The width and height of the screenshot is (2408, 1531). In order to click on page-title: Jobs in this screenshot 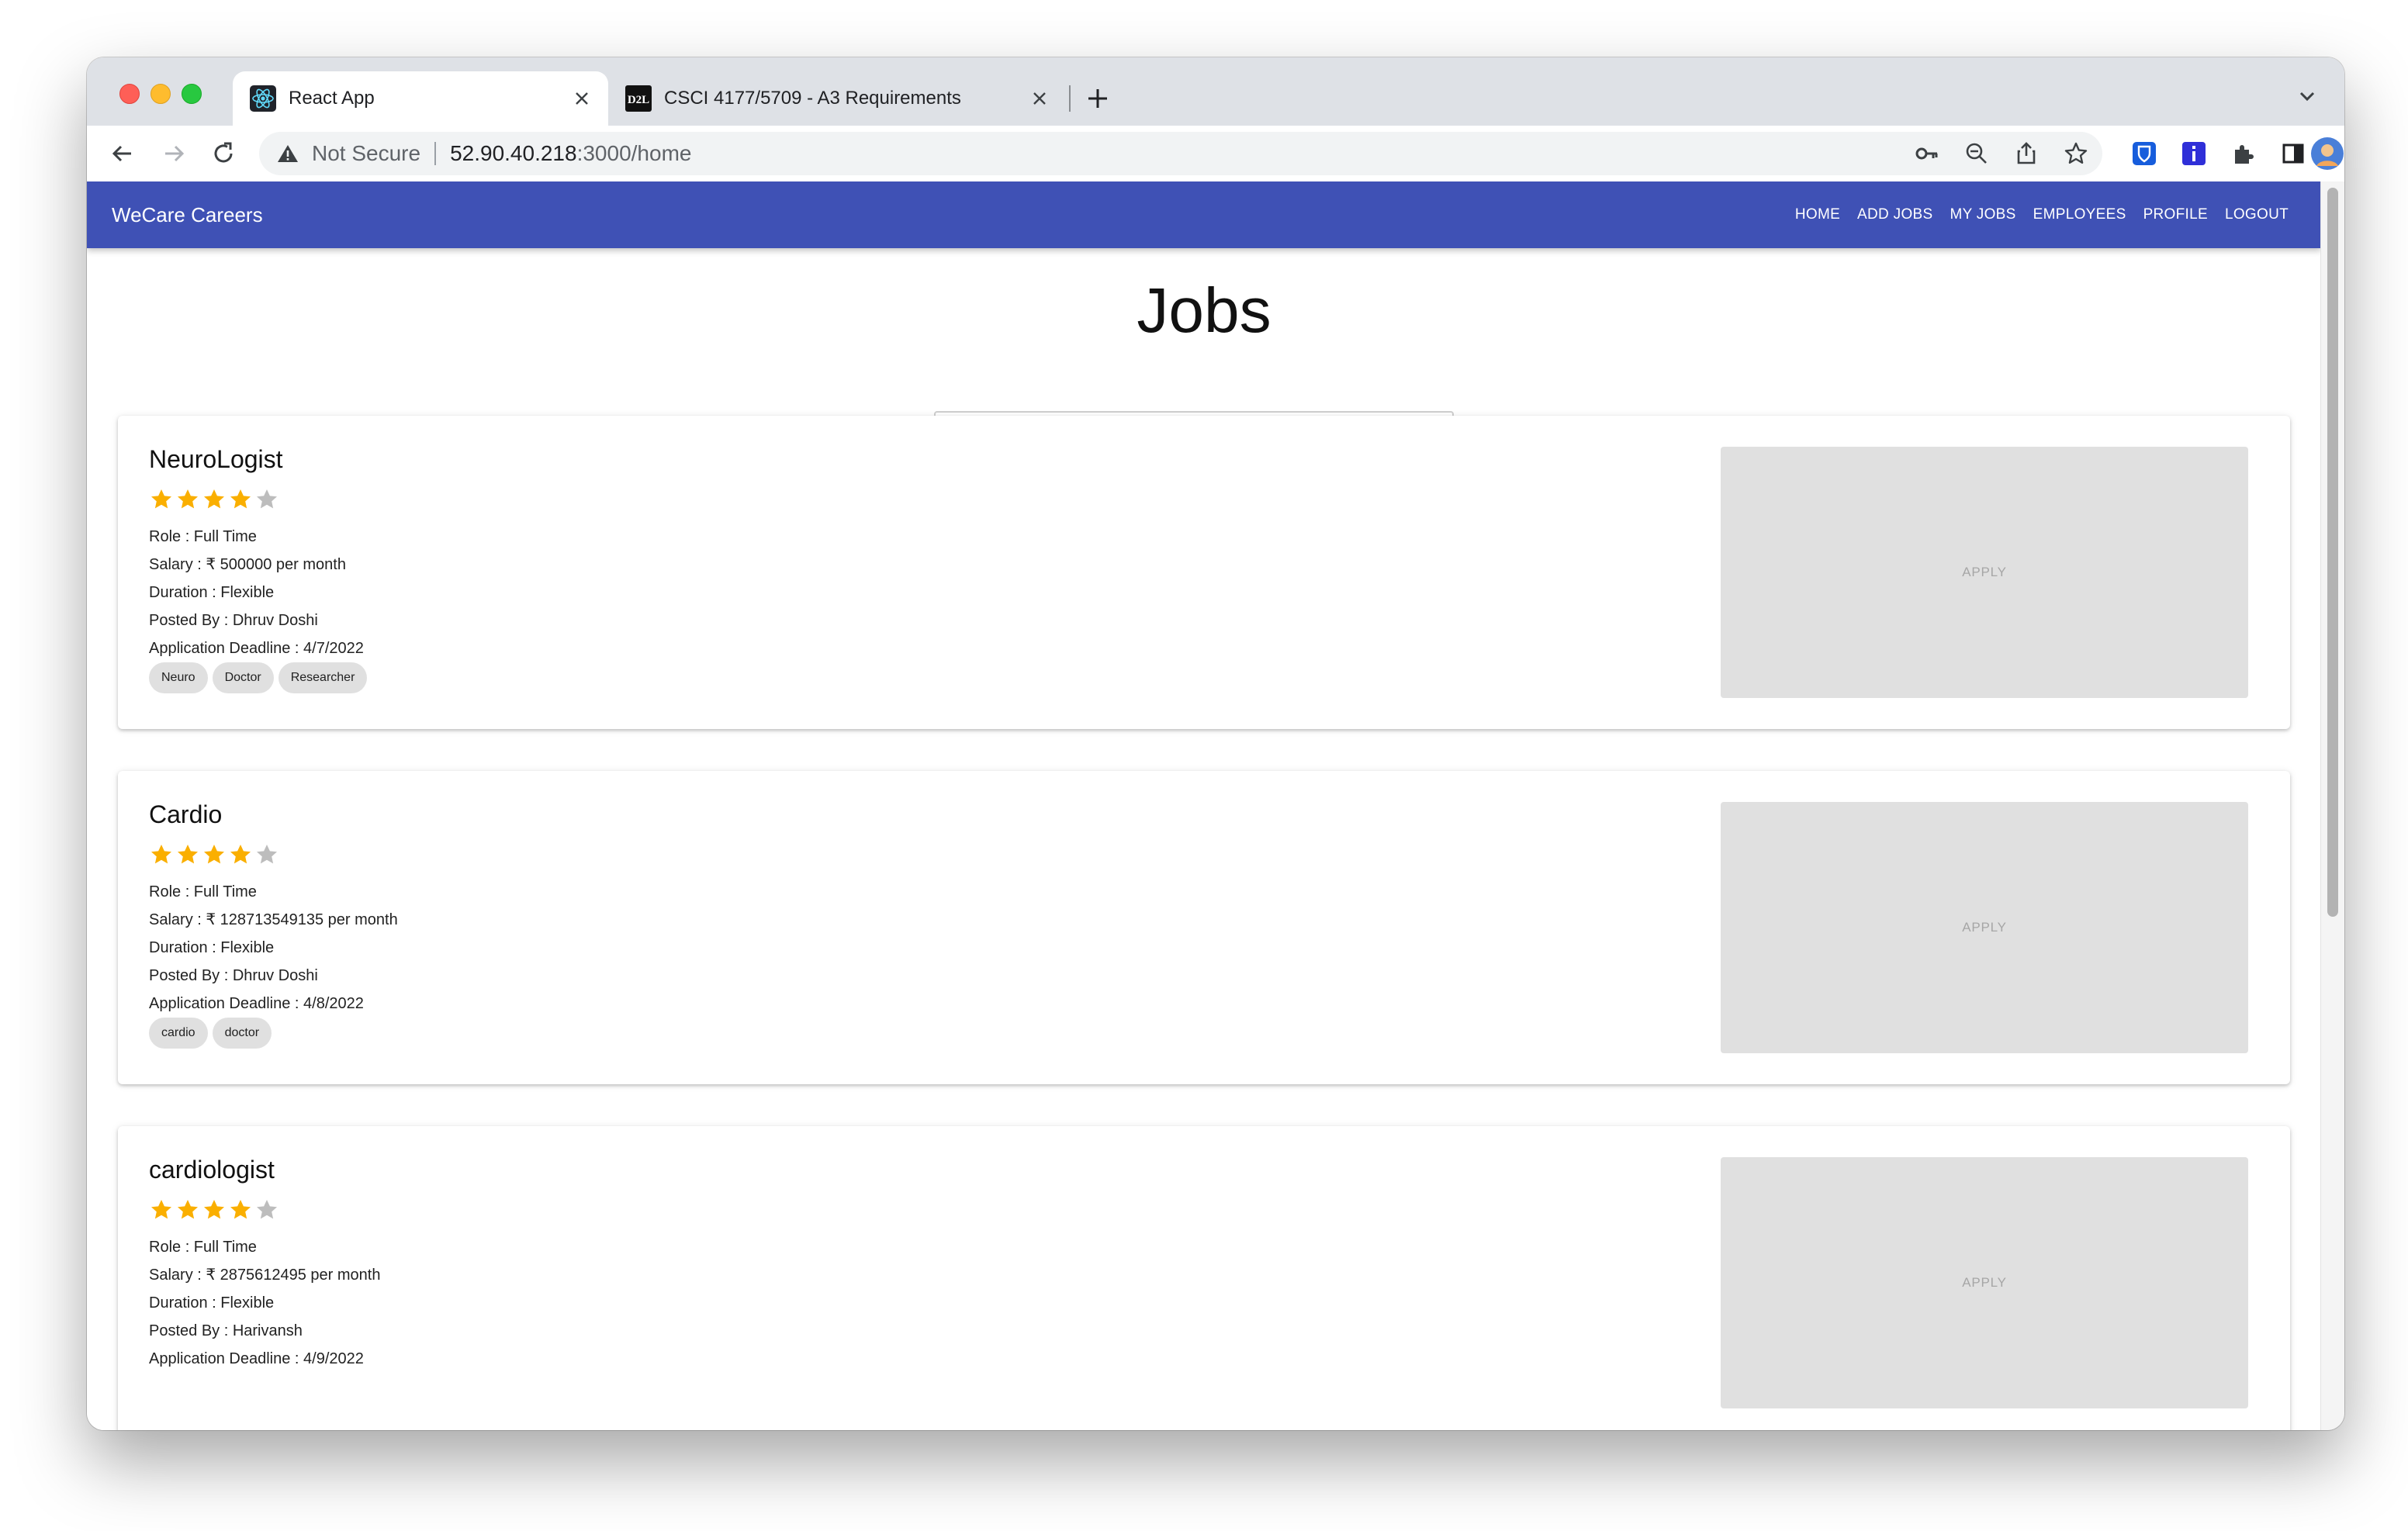, I will do `click(1204, 310)`.